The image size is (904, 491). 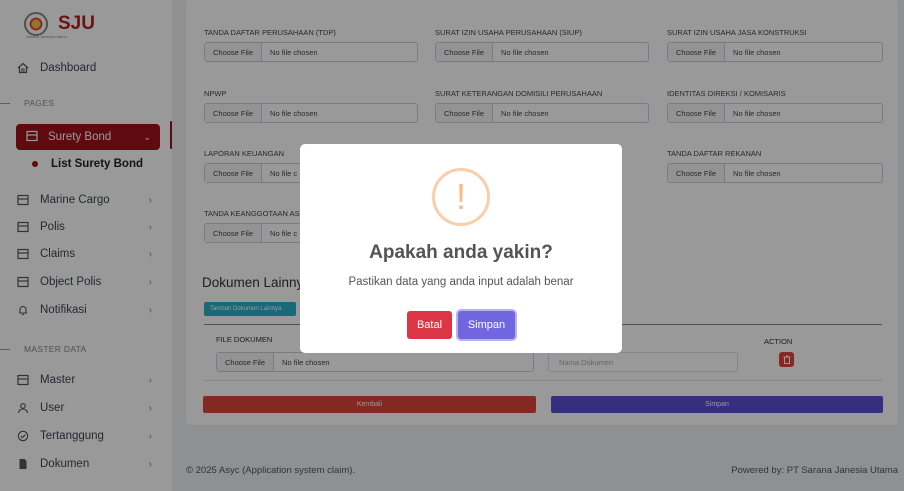 What do you see at coordinates (461, 252) in the screenshot?
I see `dialog-title: Apakah anda yakin?` at bounding box center [461, 252].